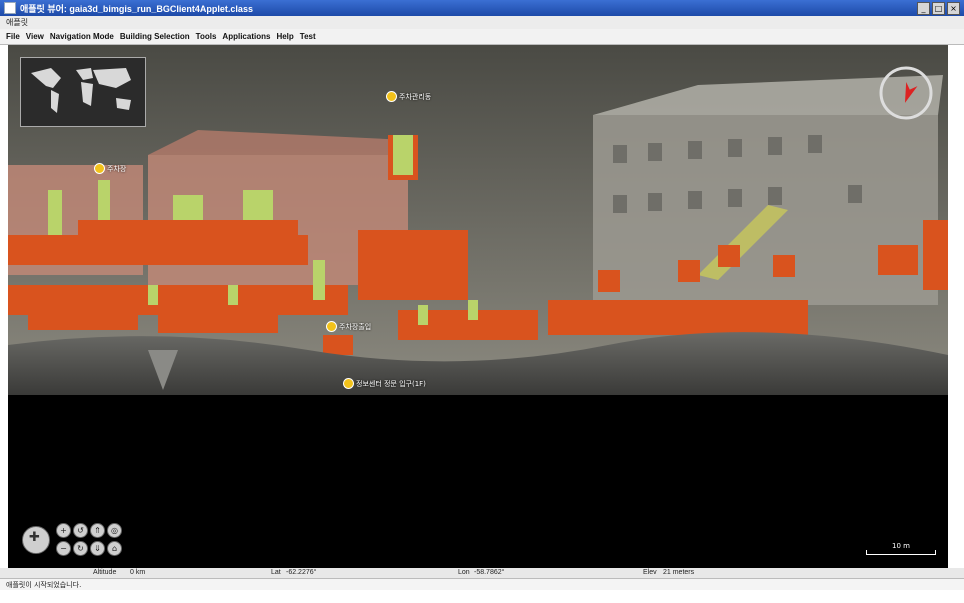  What do you see at coordinates (464, 572) in the screenshot?
I see `lon-label: Lon` at bounding box center [464, 572].